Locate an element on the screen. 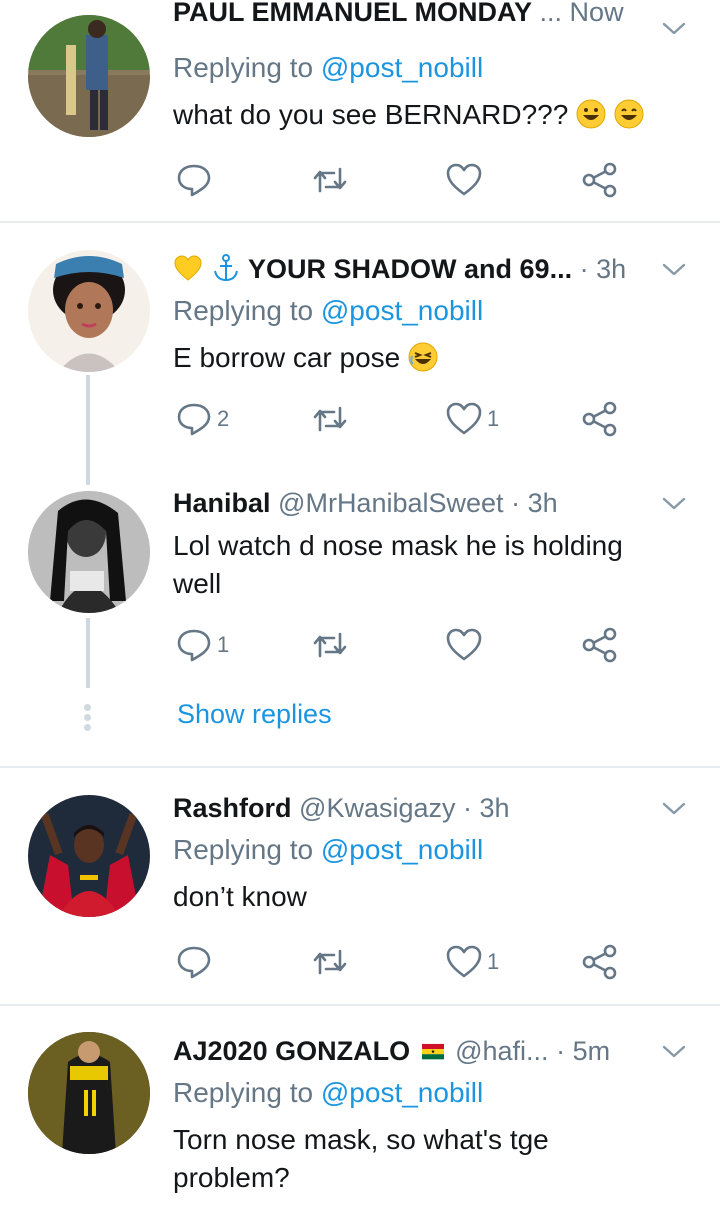 The image size is (720, 1208). tweet-header: YOUR SHADOW and 69... · 3h is located at coordinates (416, 269).